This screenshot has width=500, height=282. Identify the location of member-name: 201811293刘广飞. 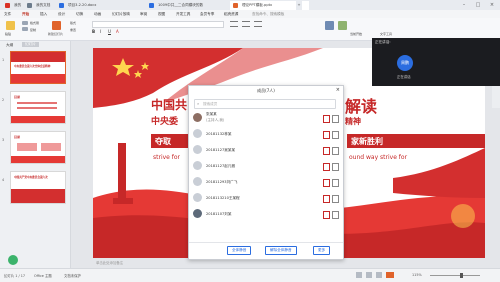
(222, 182).